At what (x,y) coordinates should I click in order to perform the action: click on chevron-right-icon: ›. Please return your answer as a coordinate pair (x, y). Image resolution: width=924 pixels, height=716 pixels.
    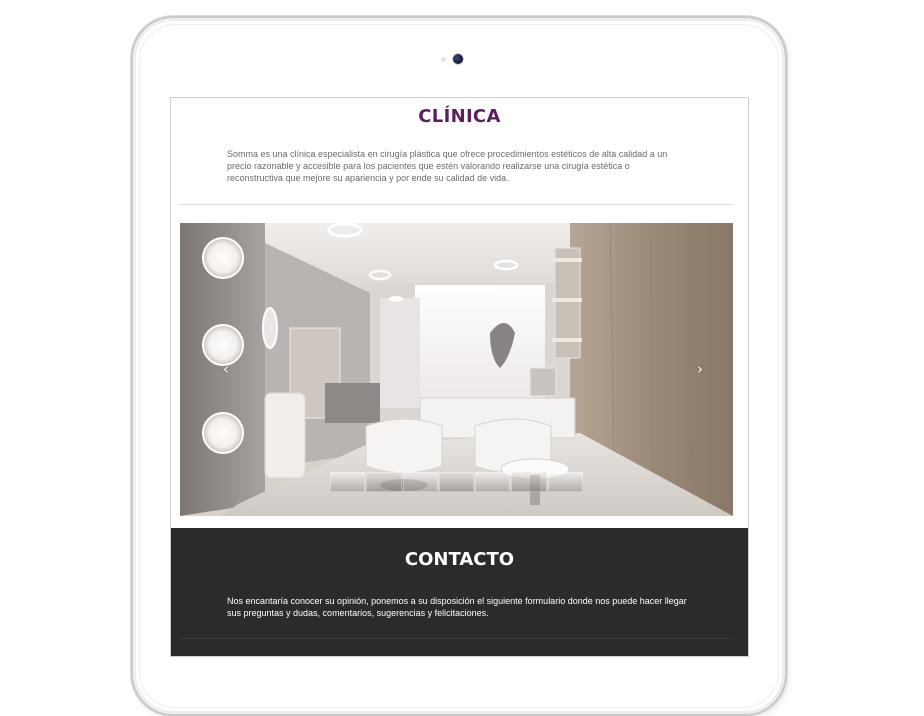
    Looking at the image, I should click on (700, 369).